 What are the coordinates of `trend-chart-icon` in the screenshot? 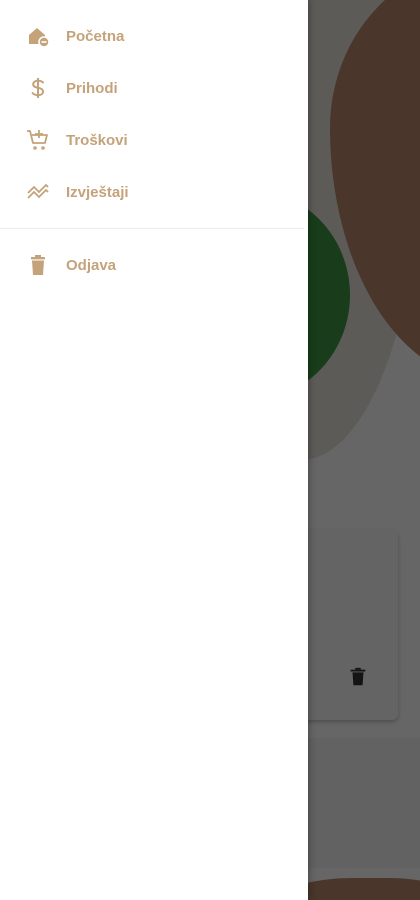 It's located at (38, 192).